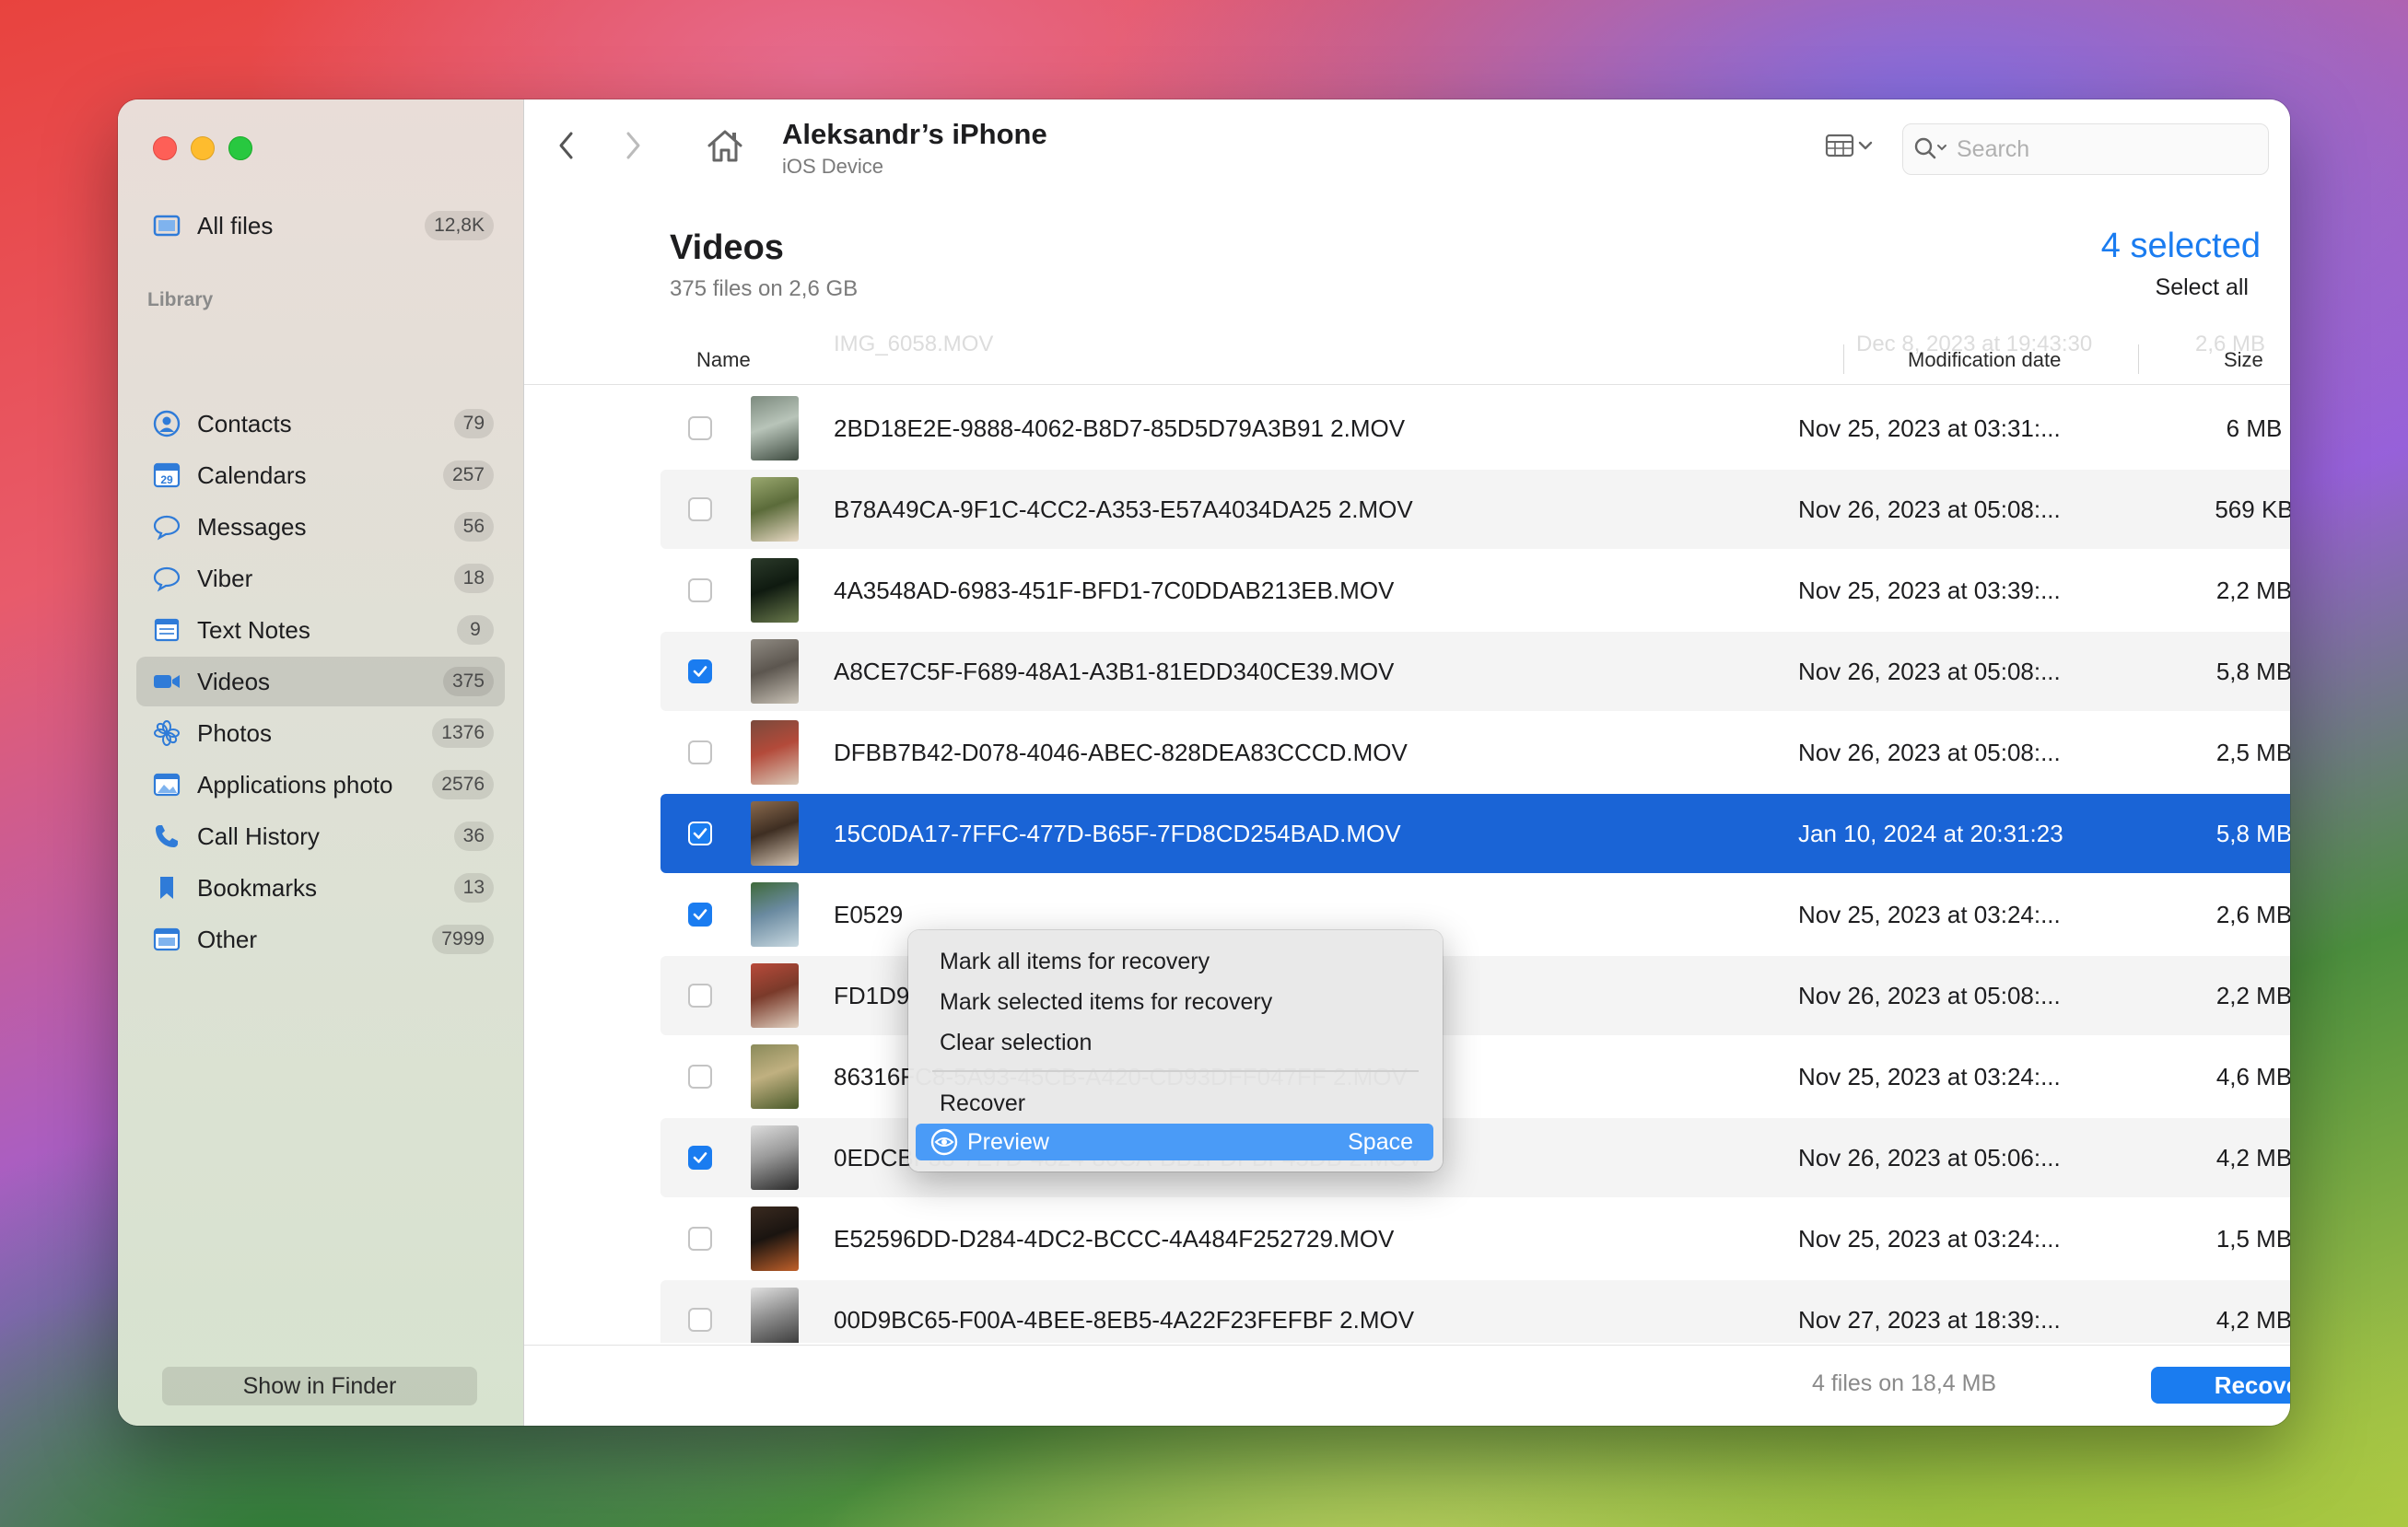 The width and height of the screenshot is (2408, 1527). What do you see at coordinates (166, 887) in the screenshot?
I see `bookmark-icon` at bounding box center [166, 887].